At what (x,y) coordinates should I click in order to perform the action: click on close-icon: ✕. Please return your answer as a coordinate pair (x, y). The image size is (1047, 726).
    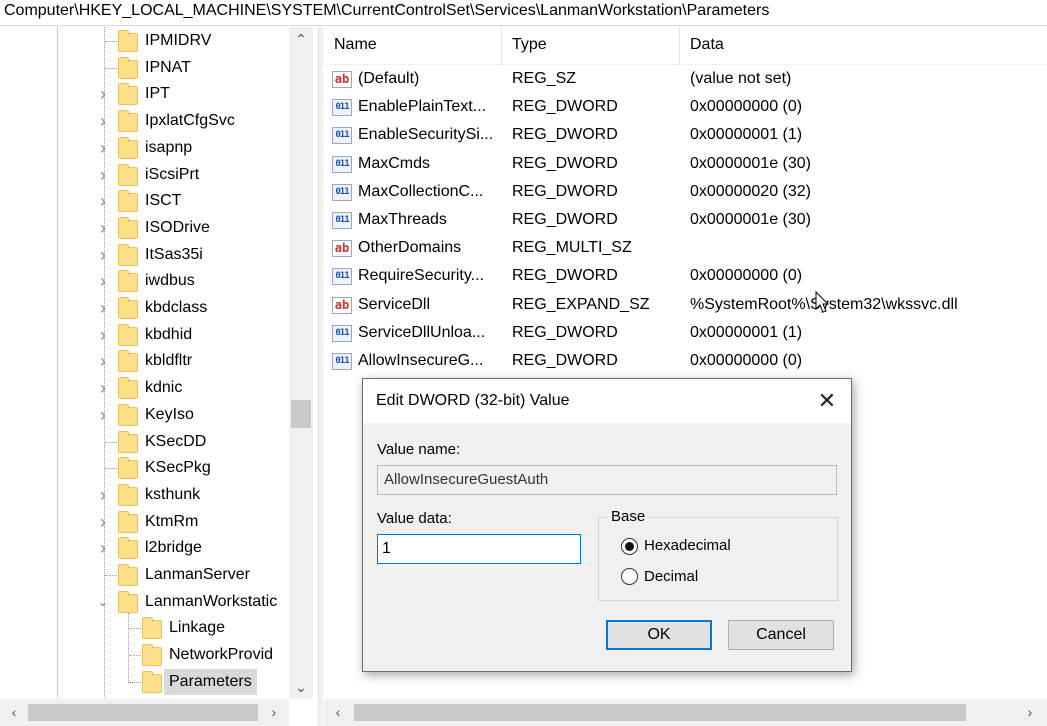
    Looking at the image, I should click on (827, 401).